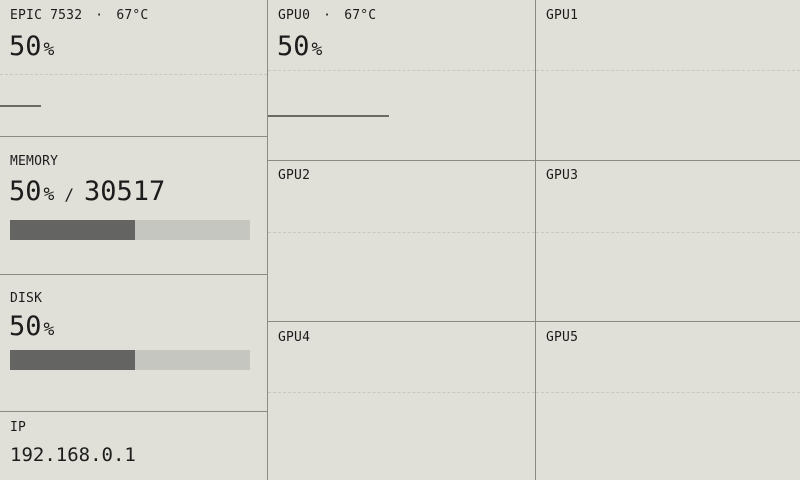 This screenshot has height=480, width=800. I want to click on gpu0-usage: 50%, so click(299, 46).